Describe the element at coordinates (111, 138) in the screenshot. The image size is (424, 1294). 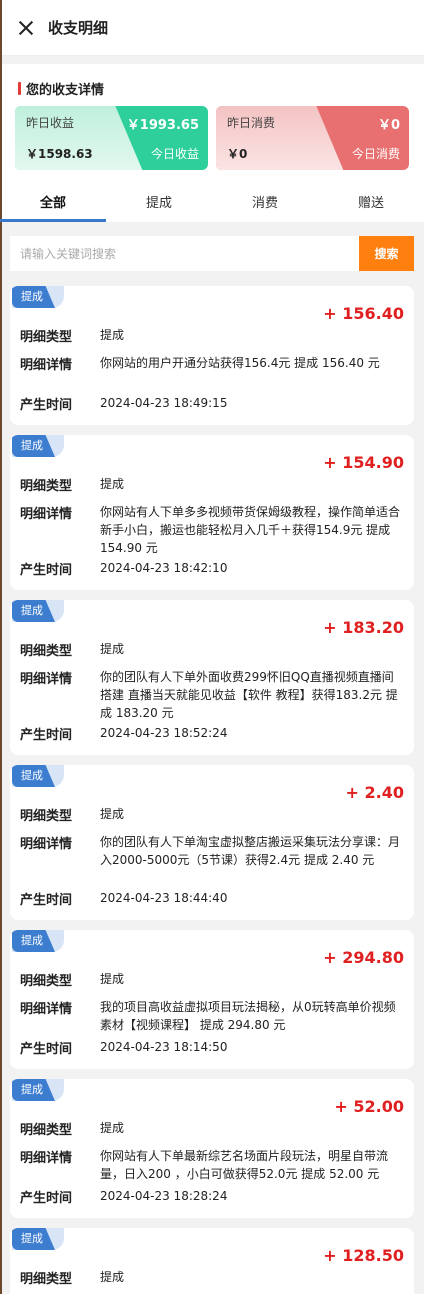
I see `income-card: 昨日收益 ￥1993.65 ￥1598.63 今日收益` at that location.